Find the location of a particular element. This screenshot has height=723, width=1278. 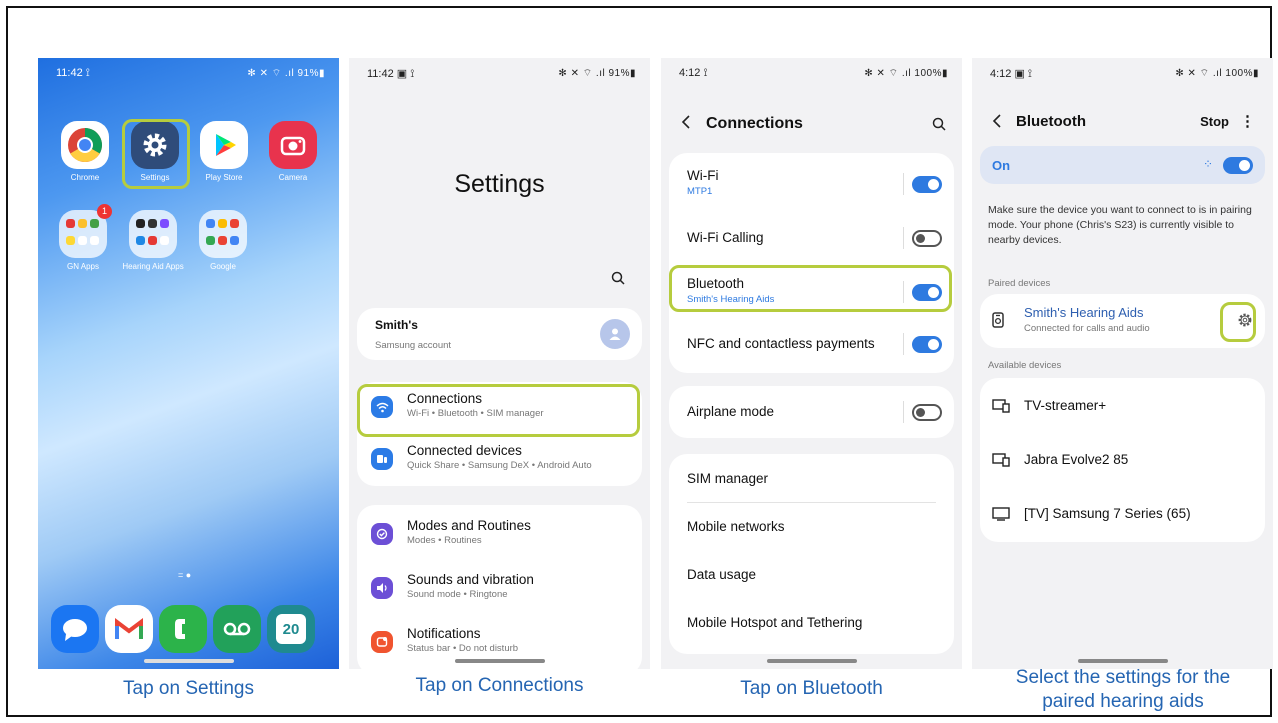

item-title: Modes and Routines is located at coordinates (469, 525).